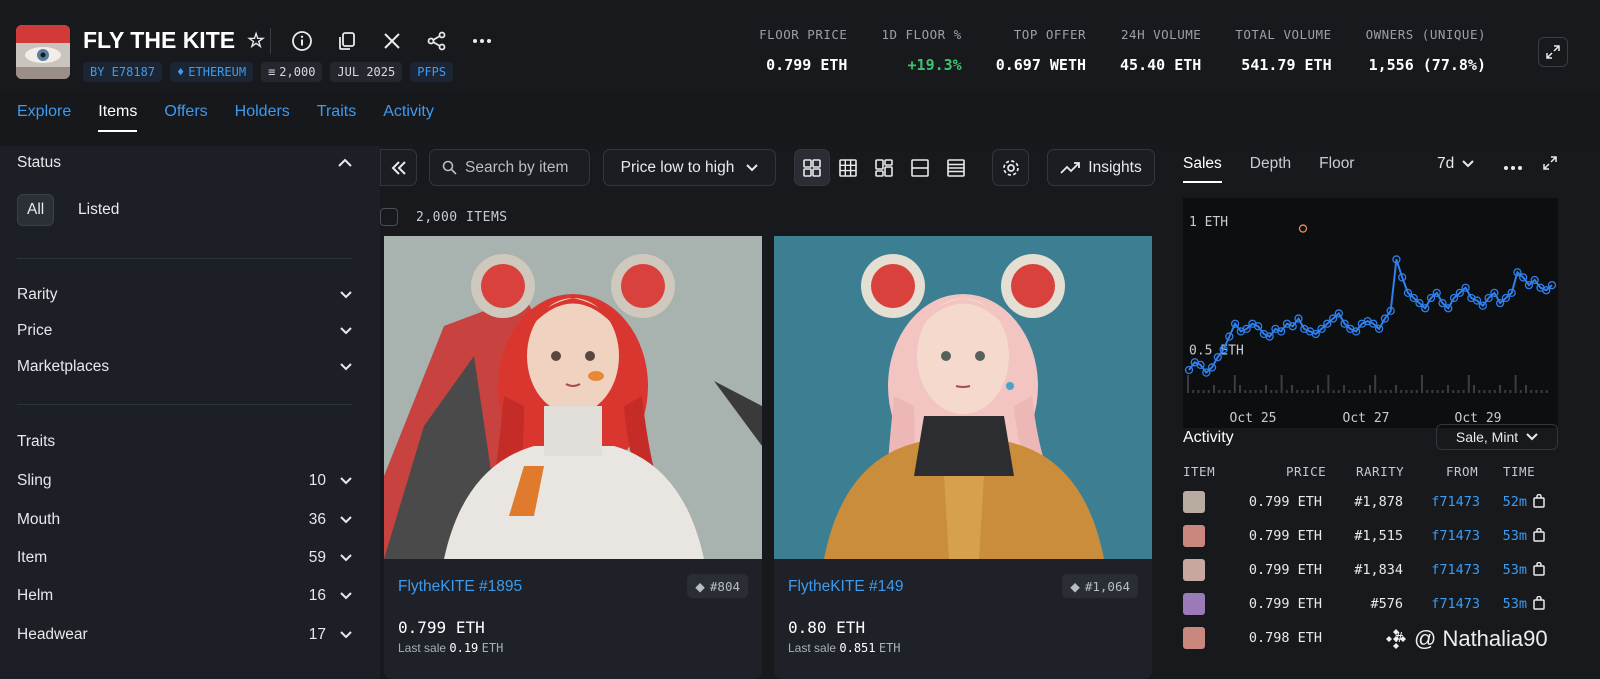  What do you see at coordinates (184, 295) in the screenshot?
I see `filter-rarity: Rarity` at bounding box center [184, 295].